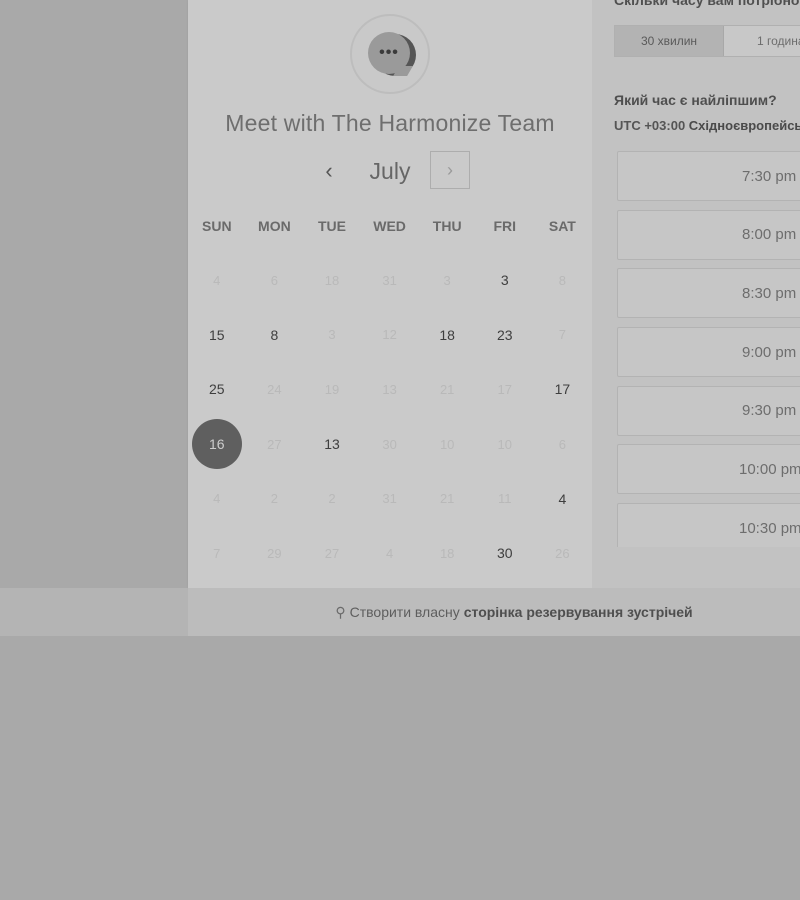  I want to click on footer-link: сторінка резервування зустрічей, so click(578, 612).